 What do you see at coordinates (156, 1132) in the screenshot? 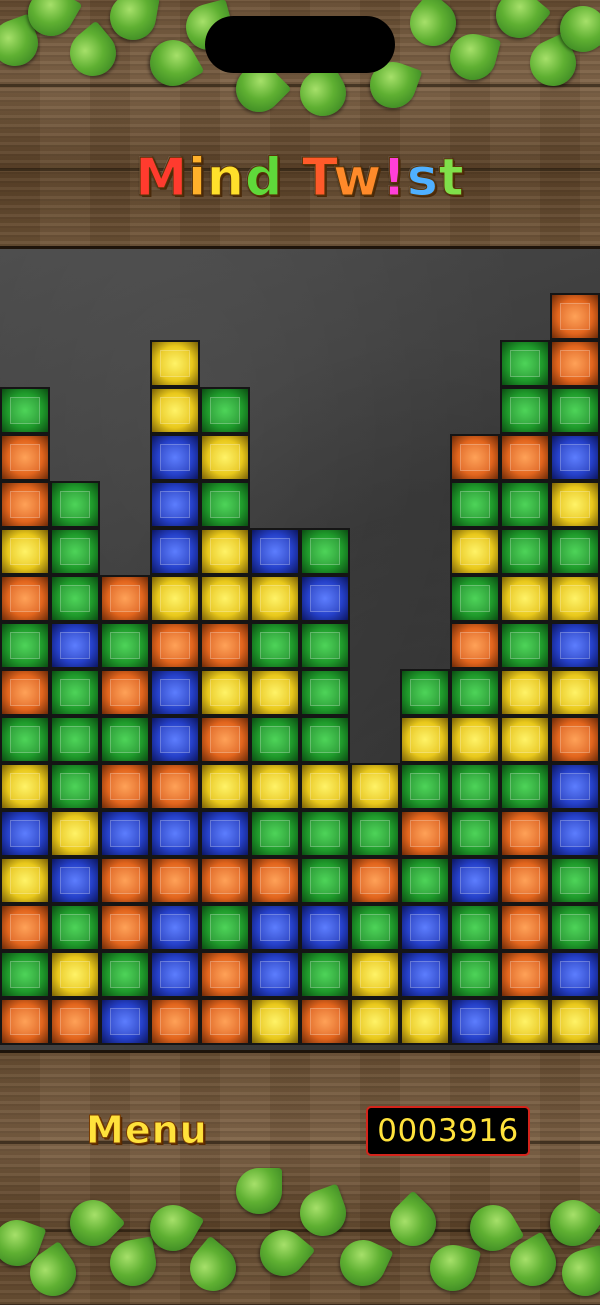
I see `menu-button: Menu` at bounding box center [156, 1132].